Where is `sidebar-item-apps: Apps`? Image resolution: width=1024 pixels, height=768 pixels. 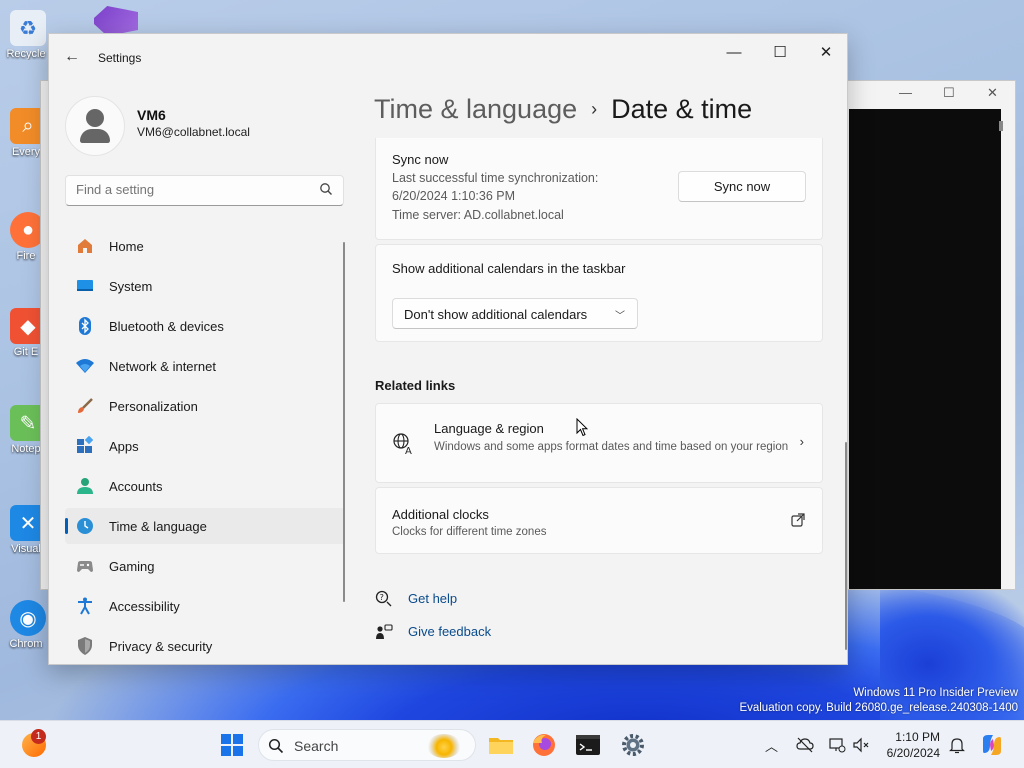
sidebar-item-apps: Apps is located at coordinates (205, 446).